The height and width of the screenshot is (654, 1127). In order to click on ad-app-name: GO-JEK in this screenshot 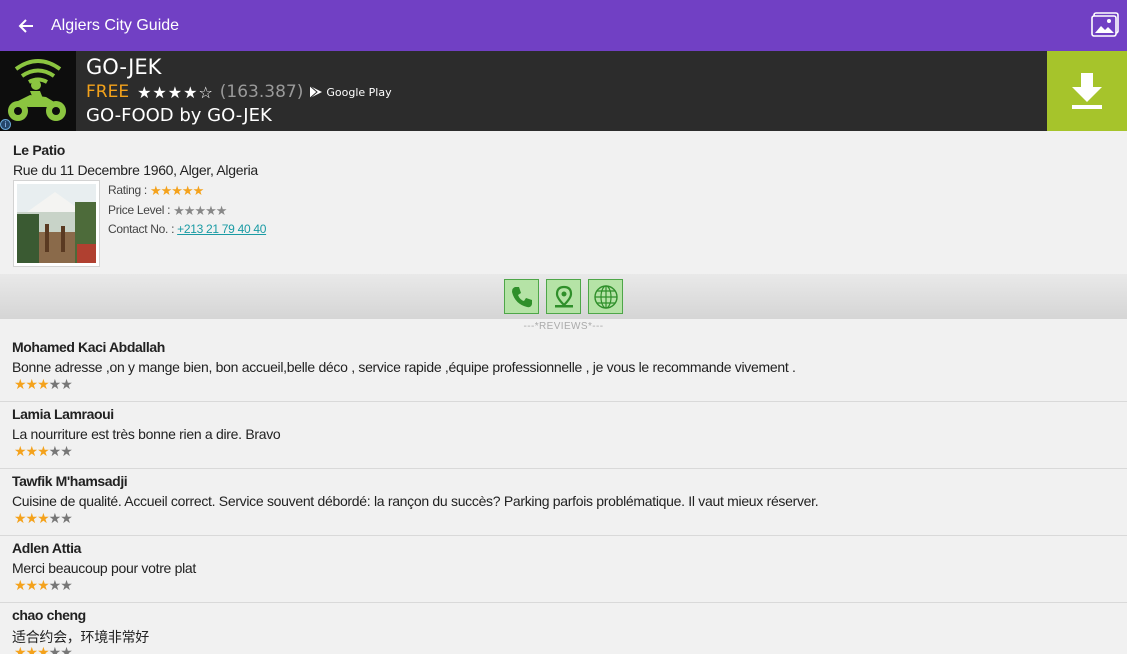, I will do `click(124, 67)`.